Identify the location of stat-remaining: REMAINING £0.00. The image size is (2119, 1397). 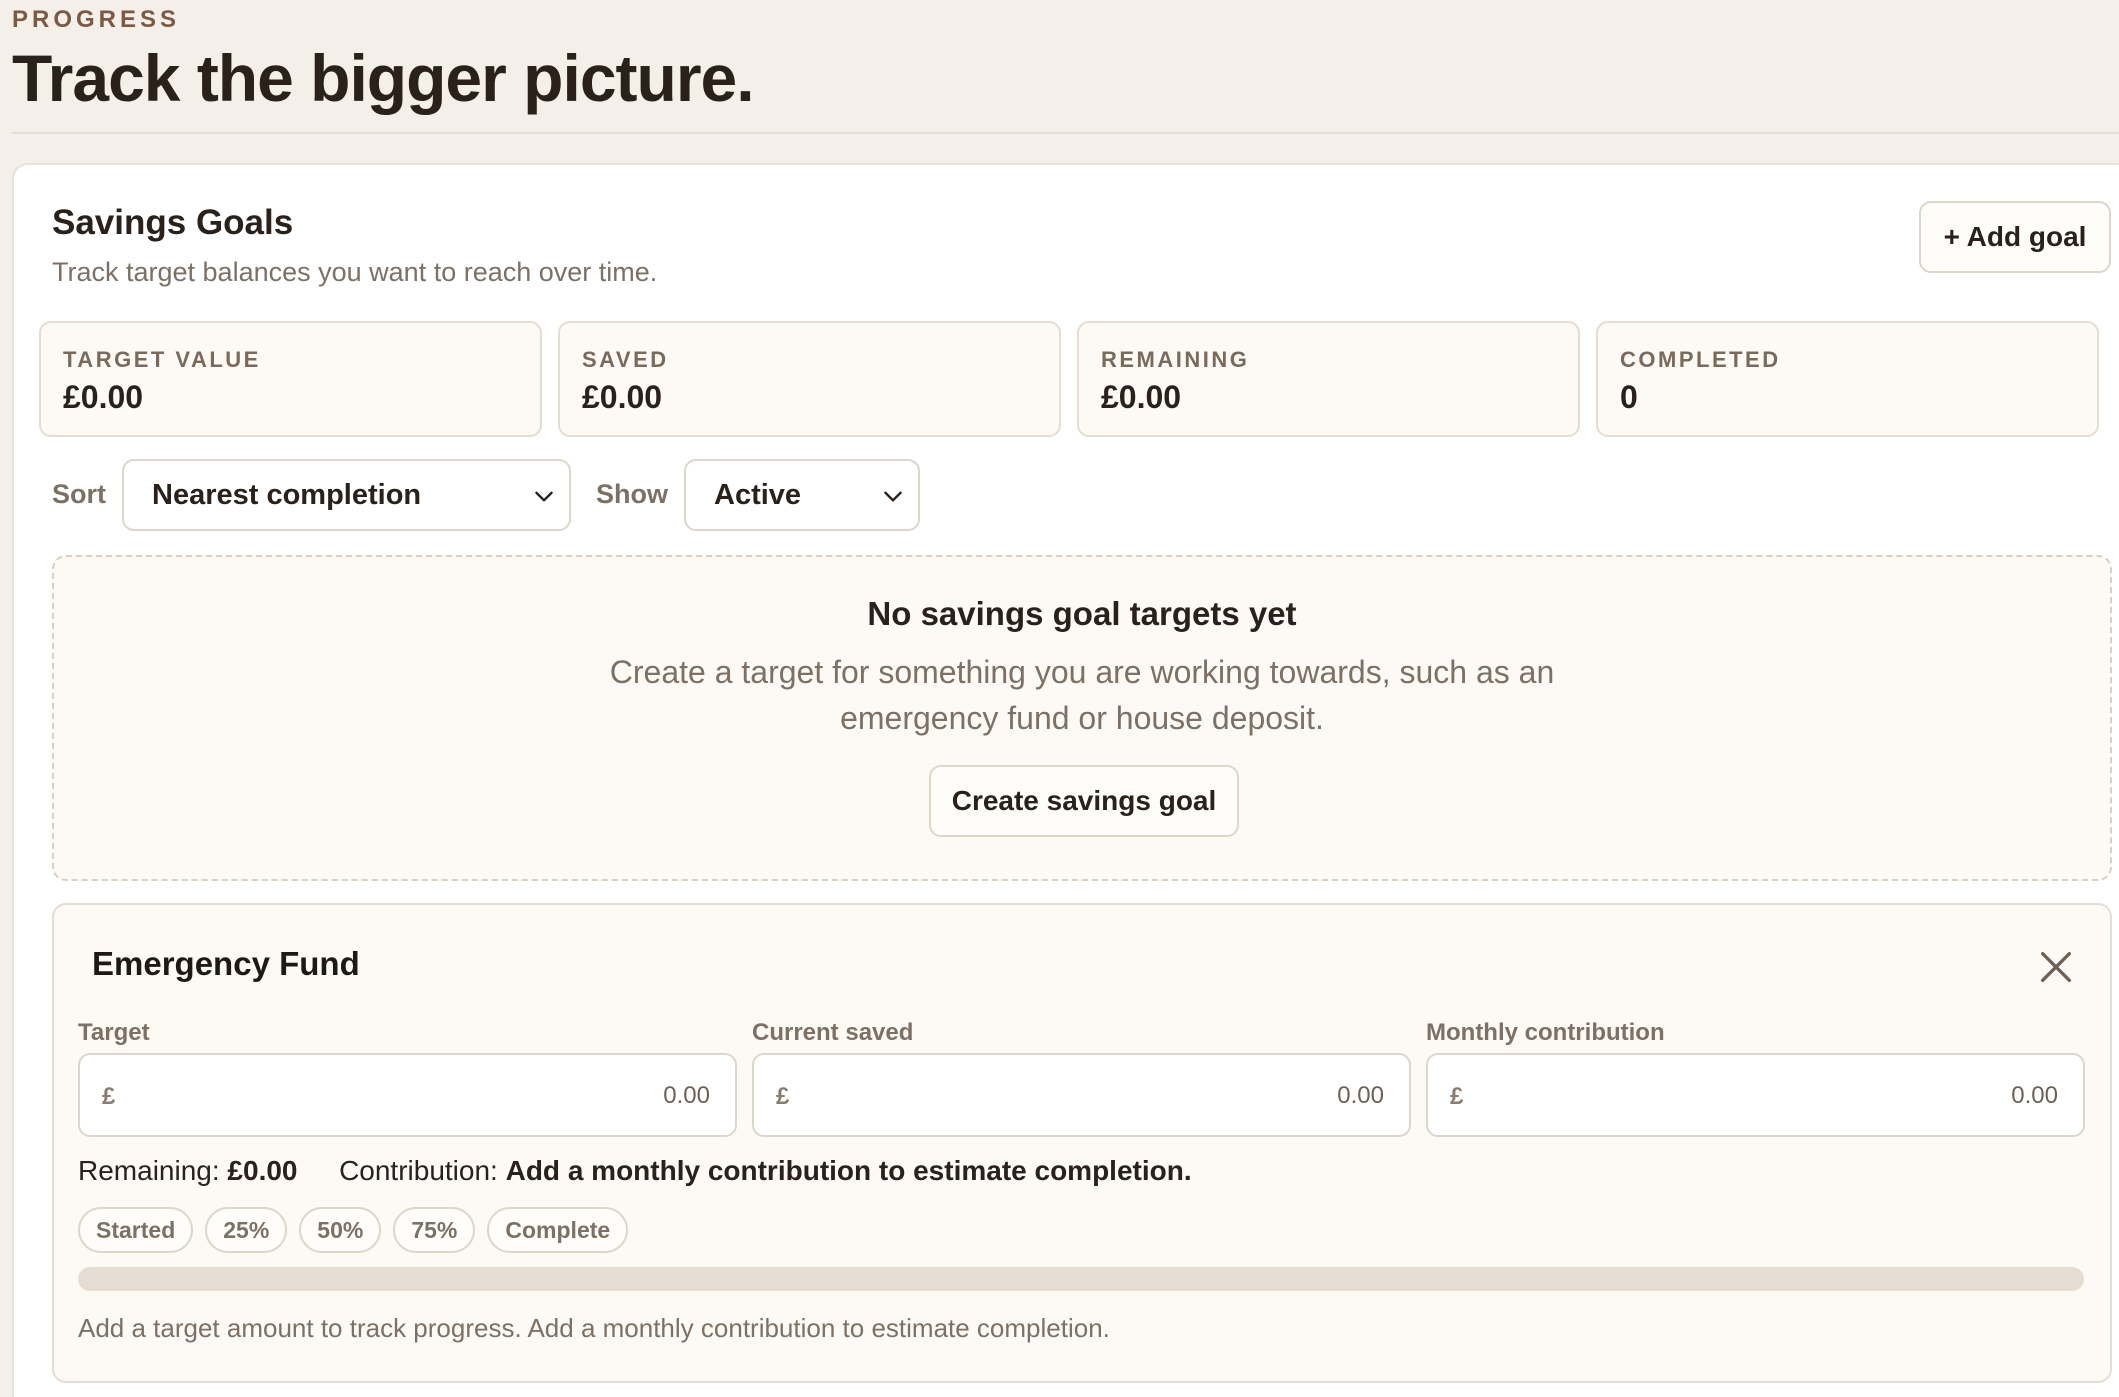
(1328, 379).